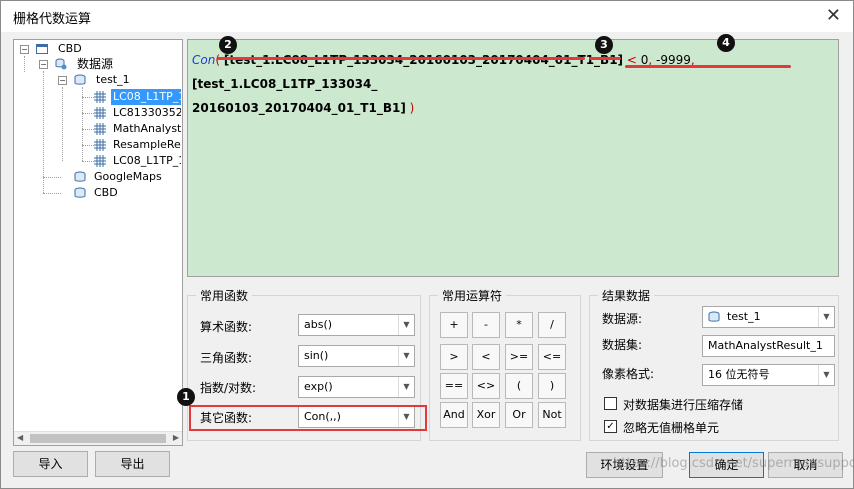 Image resolution: width=854 pixels, height=489 pixels. I want to click on result-dataset-input: MathAnalystResult_1, so click(768, 346).